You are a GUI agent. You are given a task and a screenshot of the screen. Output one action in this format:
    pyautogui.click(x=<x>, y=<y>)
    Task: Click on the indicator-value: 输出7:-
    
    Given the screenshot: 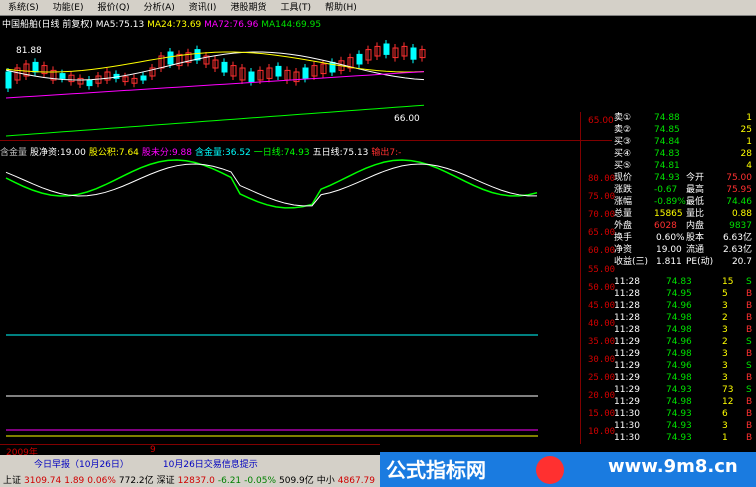 What is the action you would take?
    pyautogui.click(x=386, y=153)
    